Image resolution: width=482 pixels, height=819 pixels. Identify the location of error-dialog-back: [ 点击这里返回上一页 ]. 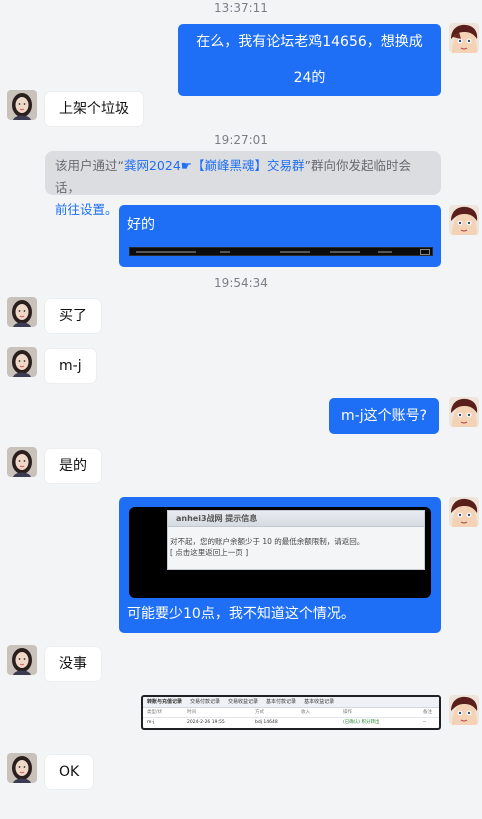
(209, 552).